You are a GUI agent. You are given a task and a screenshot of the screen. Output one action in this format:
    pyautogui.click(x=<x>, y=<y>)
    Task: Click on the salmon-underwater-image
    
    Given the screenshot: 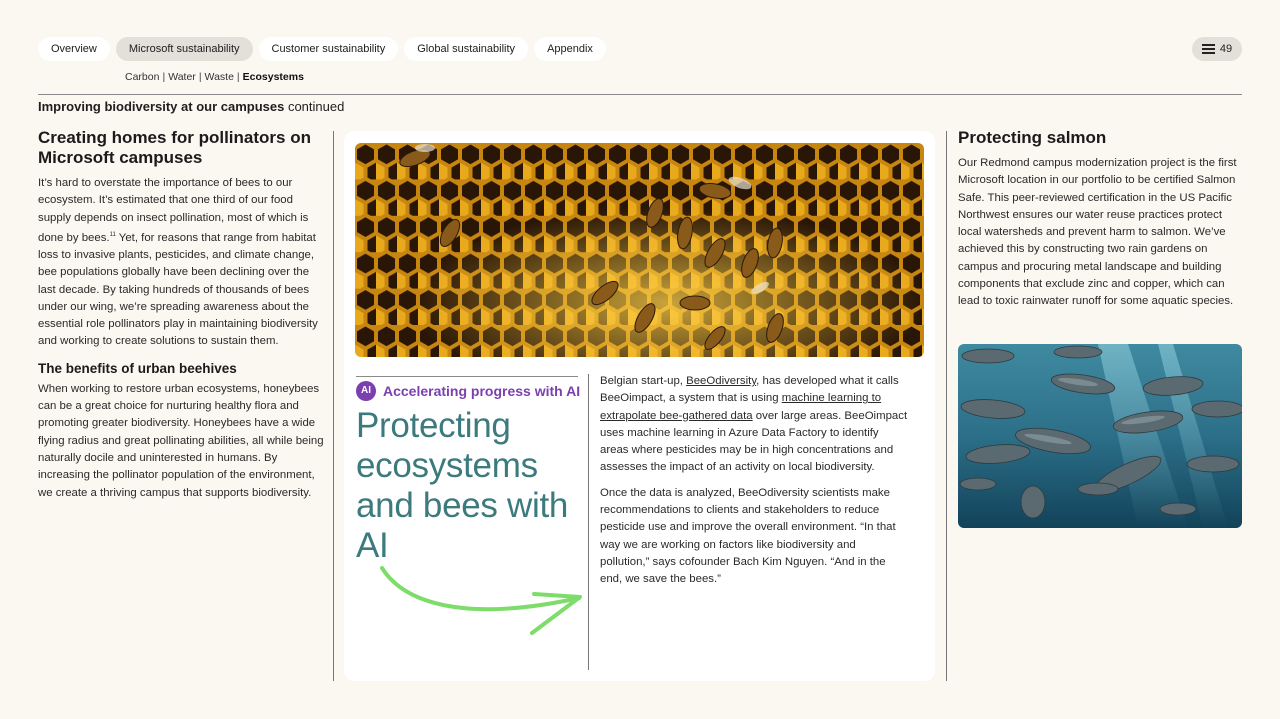 What is the action you would take?
    pyautogui.click(x=1100, y=436)
    